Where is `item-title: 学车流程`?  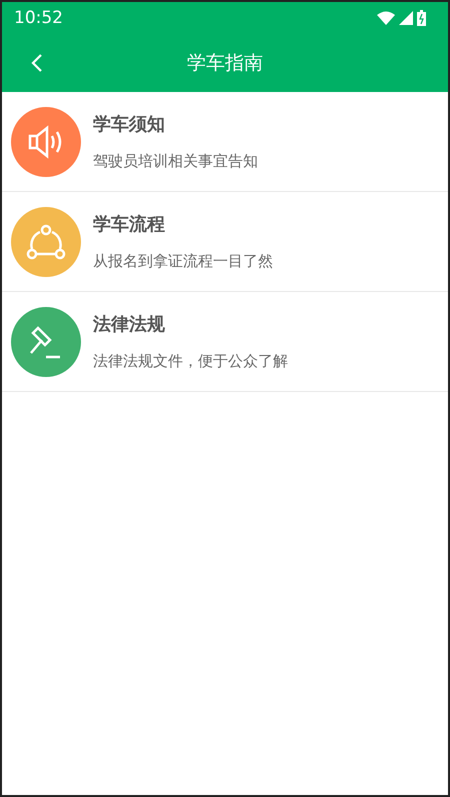
item-title: 学车流程 is located at coordinates (183, 224).